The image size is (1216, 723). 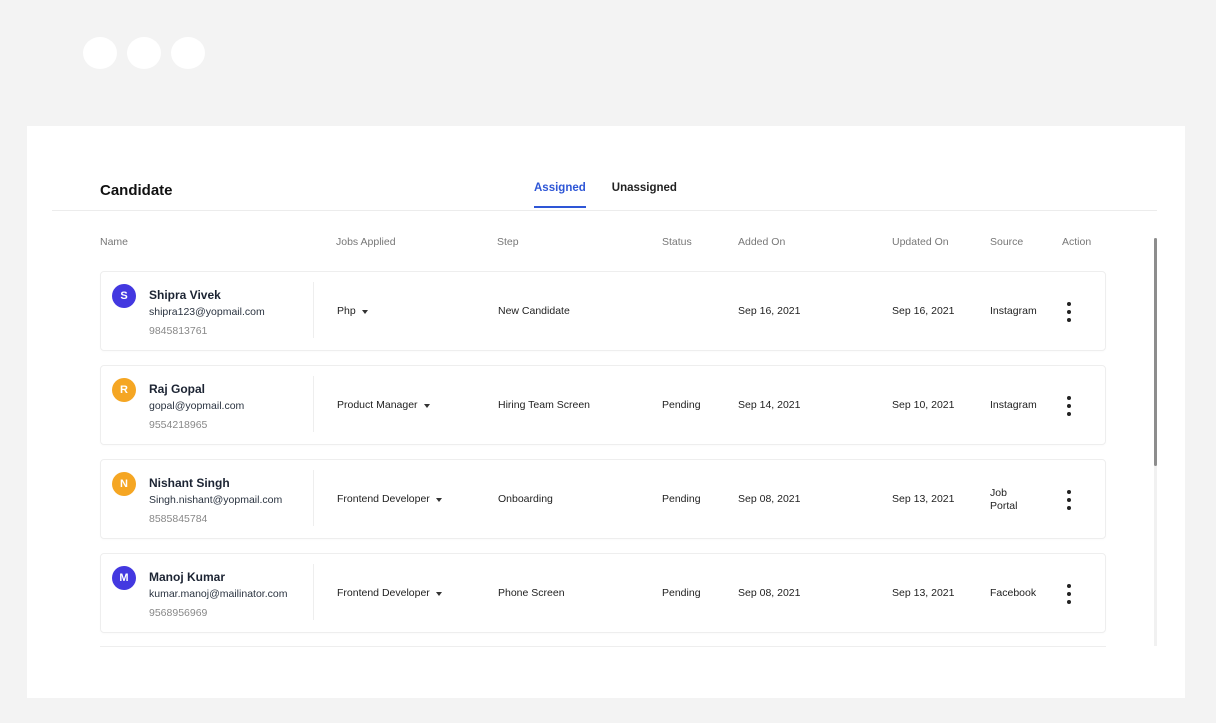 I want to click on candidate-phone: 8585845784, so click(x=178, y=519).